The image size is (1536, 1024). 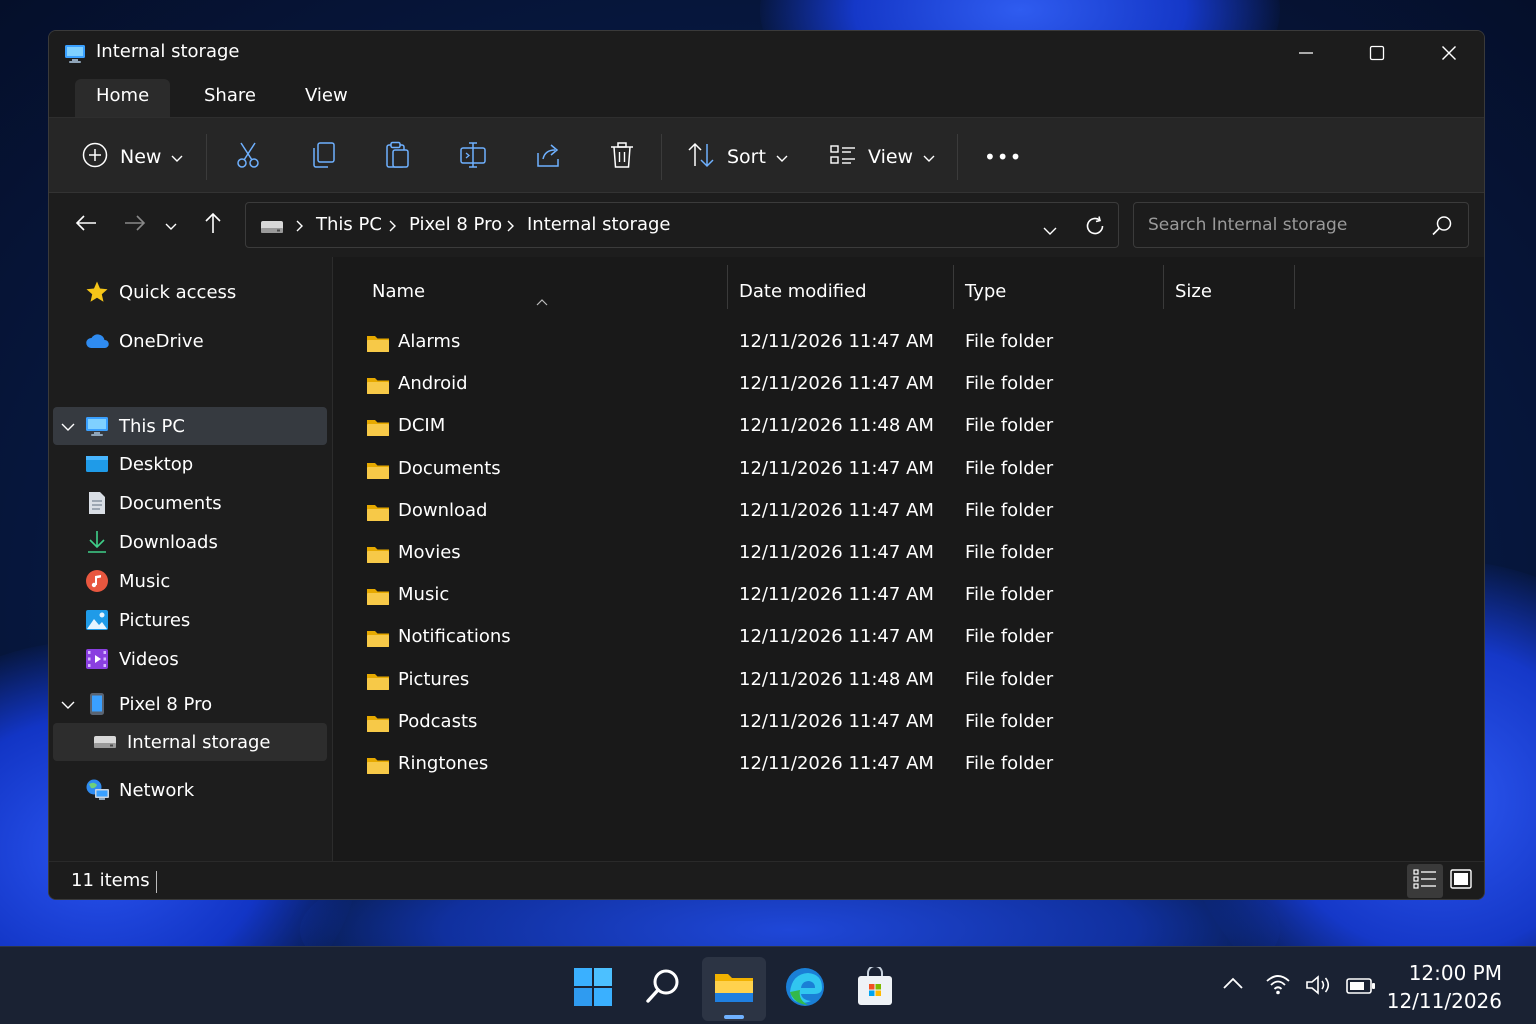 What do you see at coordinates (985, 291) in the screenshot?
I see `column-header-type: Type` at bounding box center [985, 291].